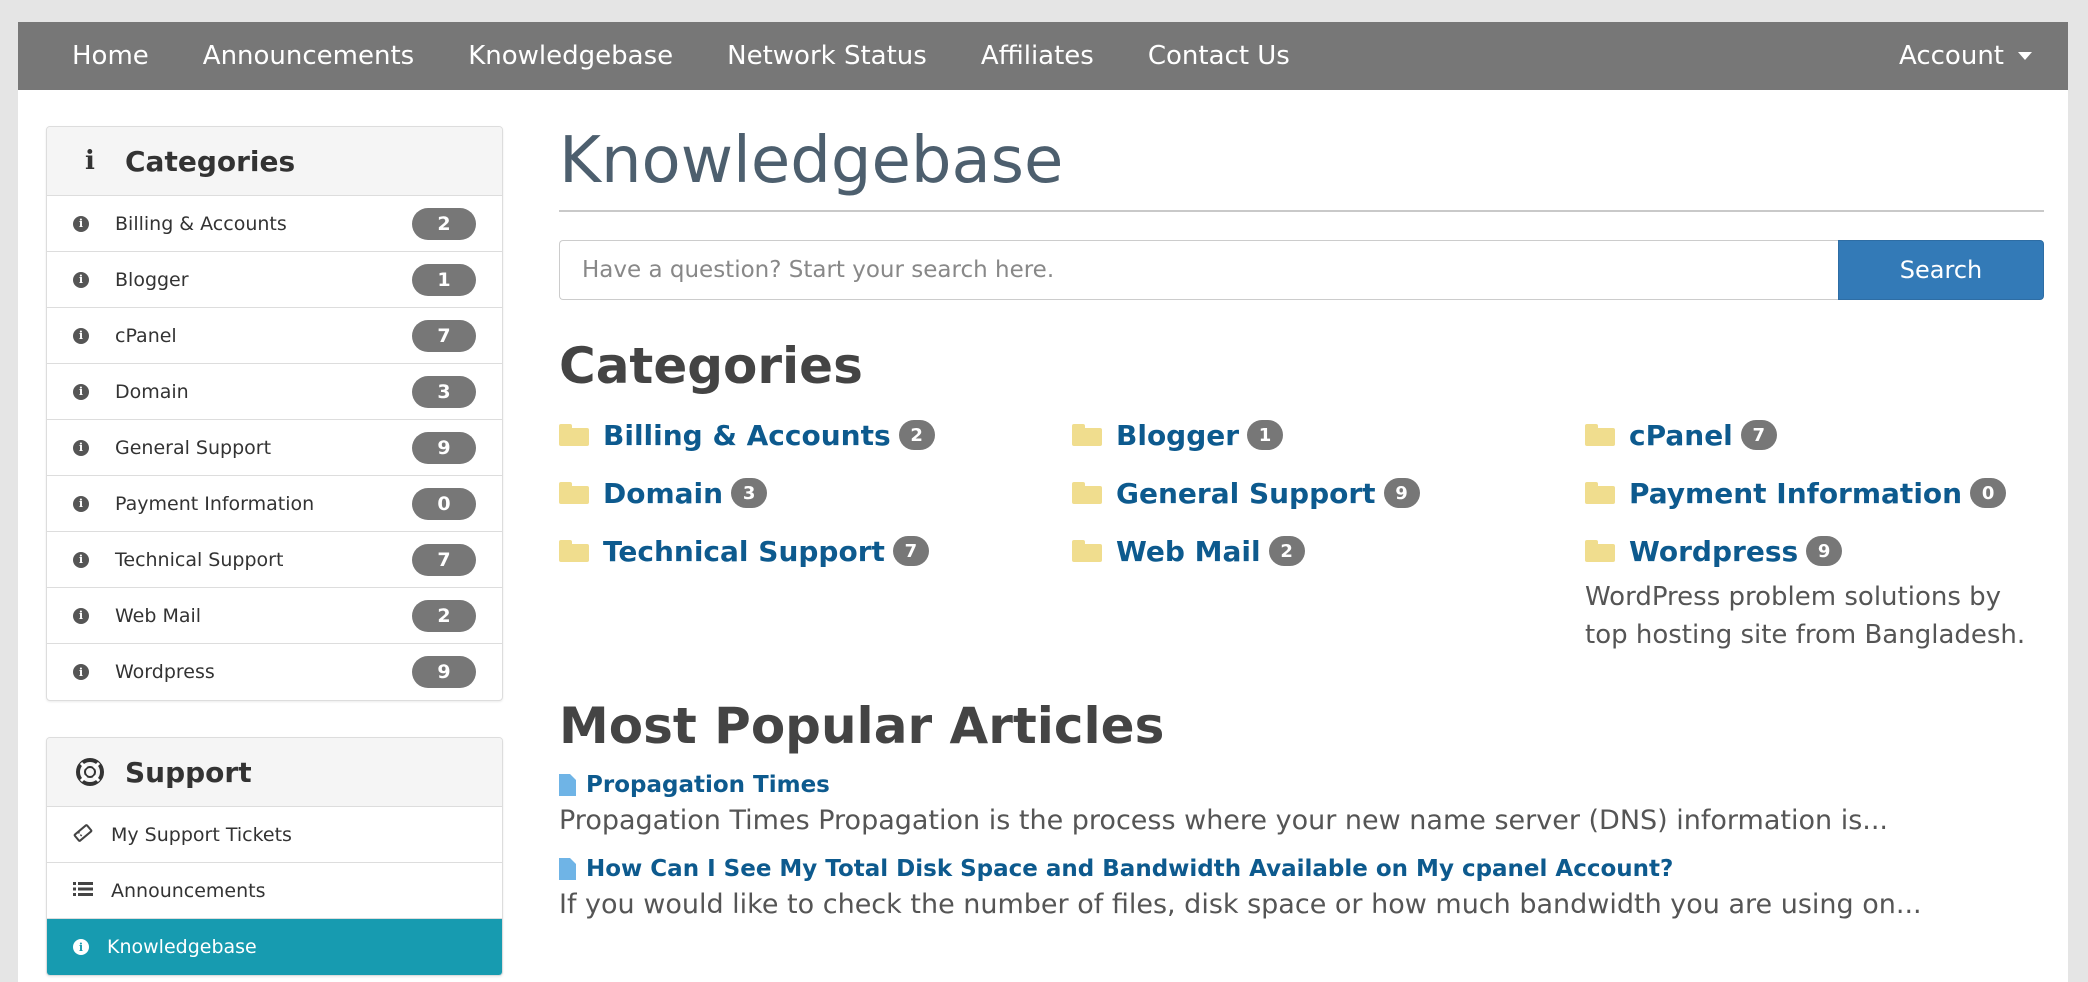 The width and height of the screenshot is (2088, 982). I want to click on category-item: Web Mail 2, so click(1328, 551).